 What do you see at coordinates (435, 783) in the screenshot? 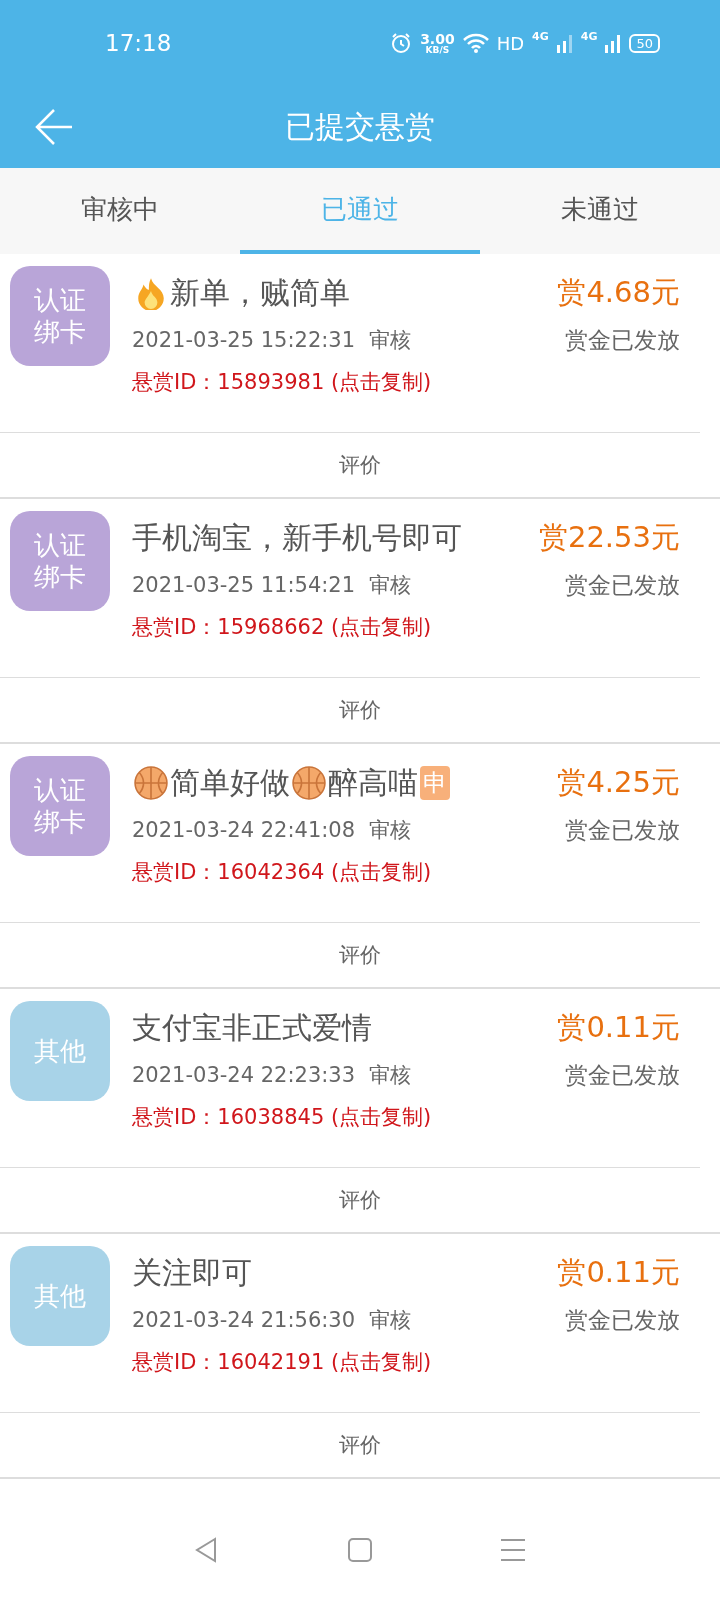
I see `apply-badge: 申` at bounding box center [435, 783].